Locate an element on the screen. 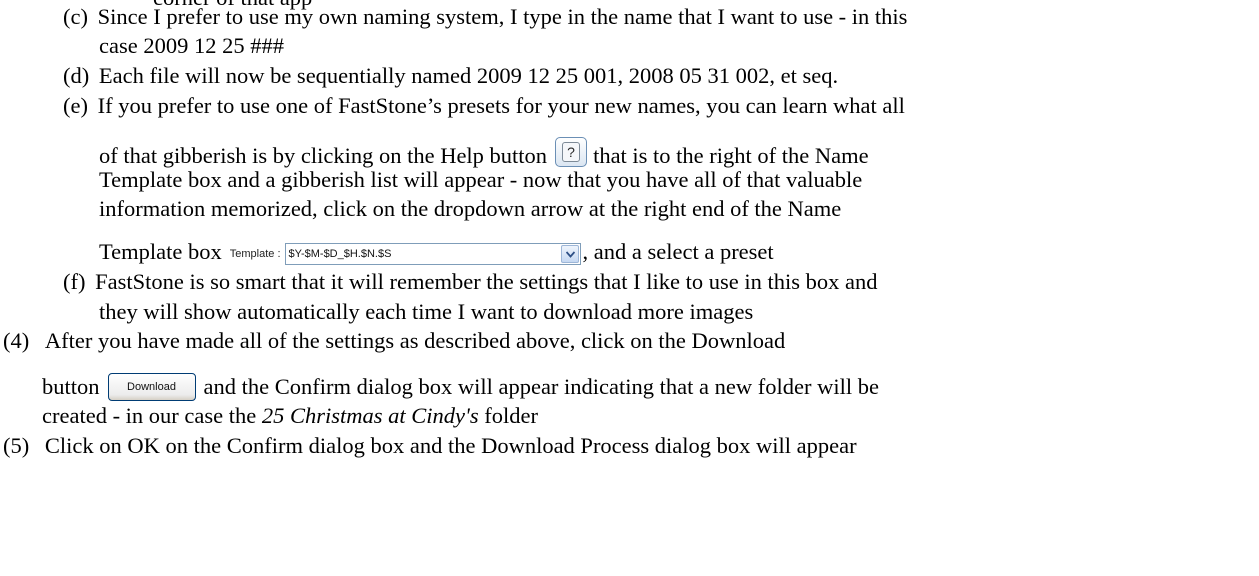 Image resolution: width=1259 pixels, height=576 pixels. step-marker-4: (4) is located at coordinates (16, 340).